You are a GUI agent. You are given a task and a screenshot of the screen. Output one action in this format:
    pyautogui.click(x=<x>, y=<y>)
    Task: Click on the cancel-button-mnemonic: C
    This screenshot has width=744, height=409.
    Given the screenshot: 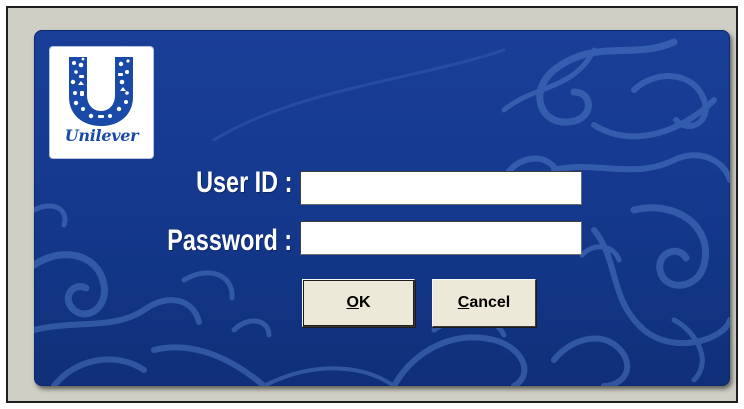 What is the action you would take?
    pyautogui.click(x=463, y=302)
    